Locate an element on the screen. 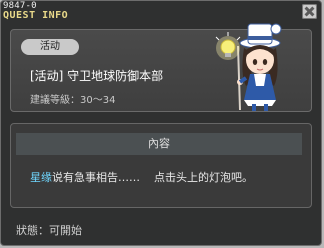  lightbulb-icon is located at coordinates (228, 46).